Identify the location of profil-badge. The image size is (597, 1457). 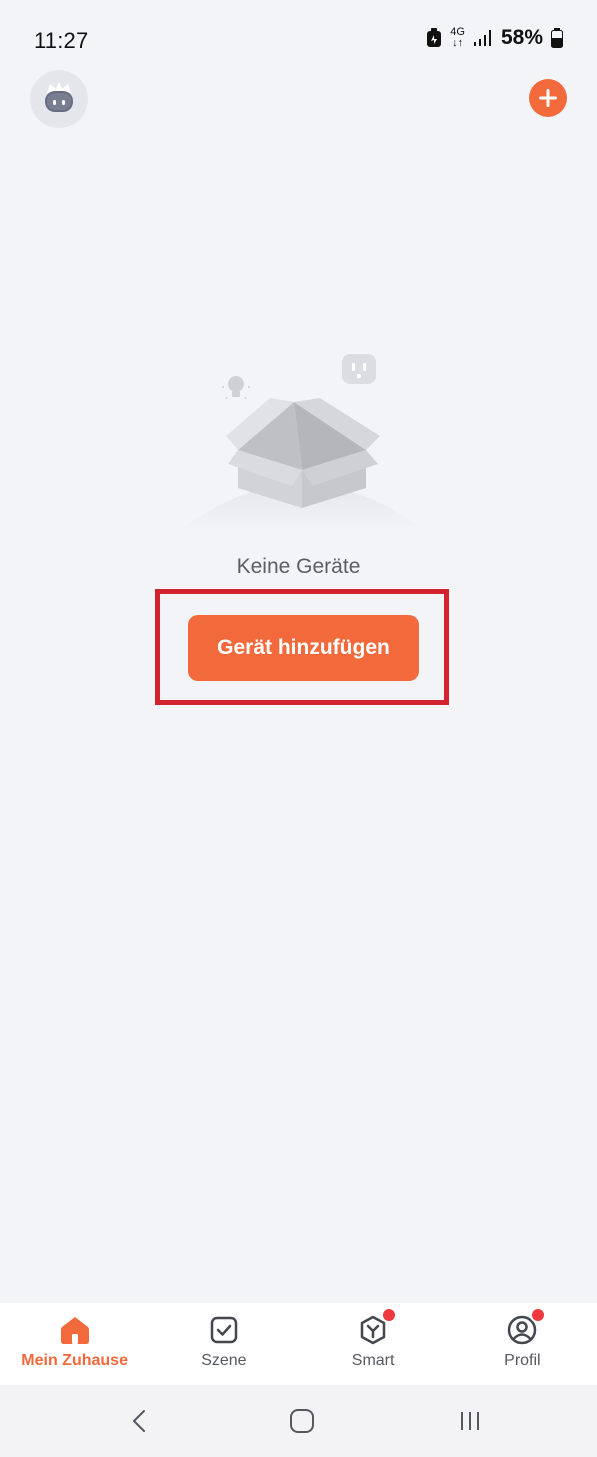
(538, 1315).